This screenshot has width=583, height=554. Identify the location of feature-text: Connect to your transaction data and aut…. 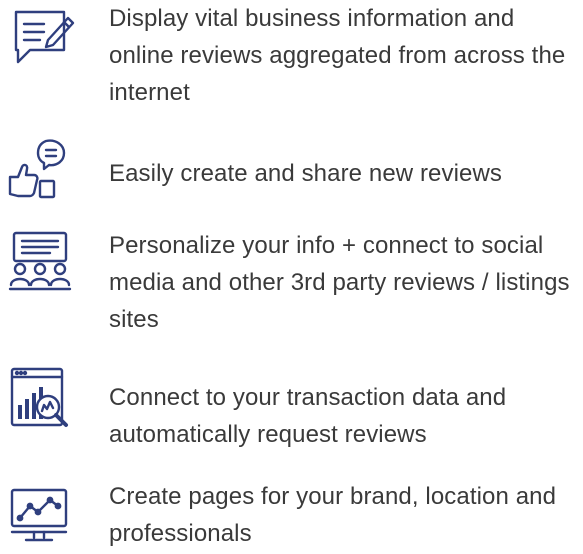
(308, 416).